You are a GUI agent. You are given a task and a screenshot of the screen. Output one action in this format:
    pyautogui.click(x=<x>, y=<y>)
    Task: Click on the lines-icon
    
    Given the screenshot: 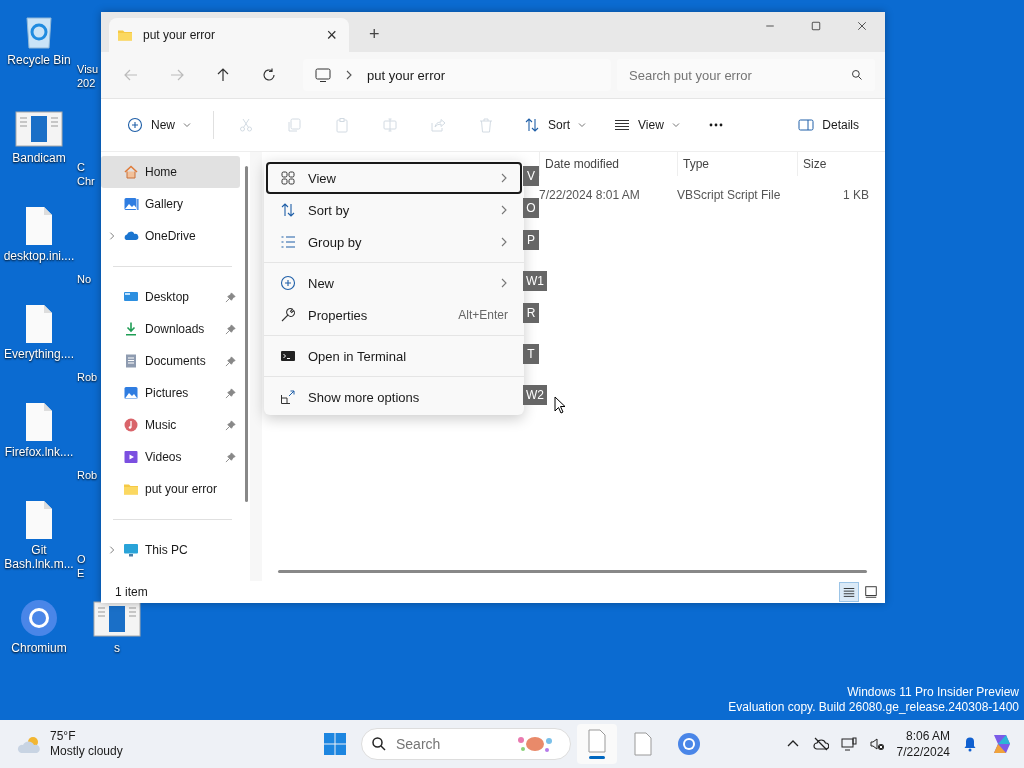 What is the action you would take?
    pyautogui.click(x=849, y=592)
    